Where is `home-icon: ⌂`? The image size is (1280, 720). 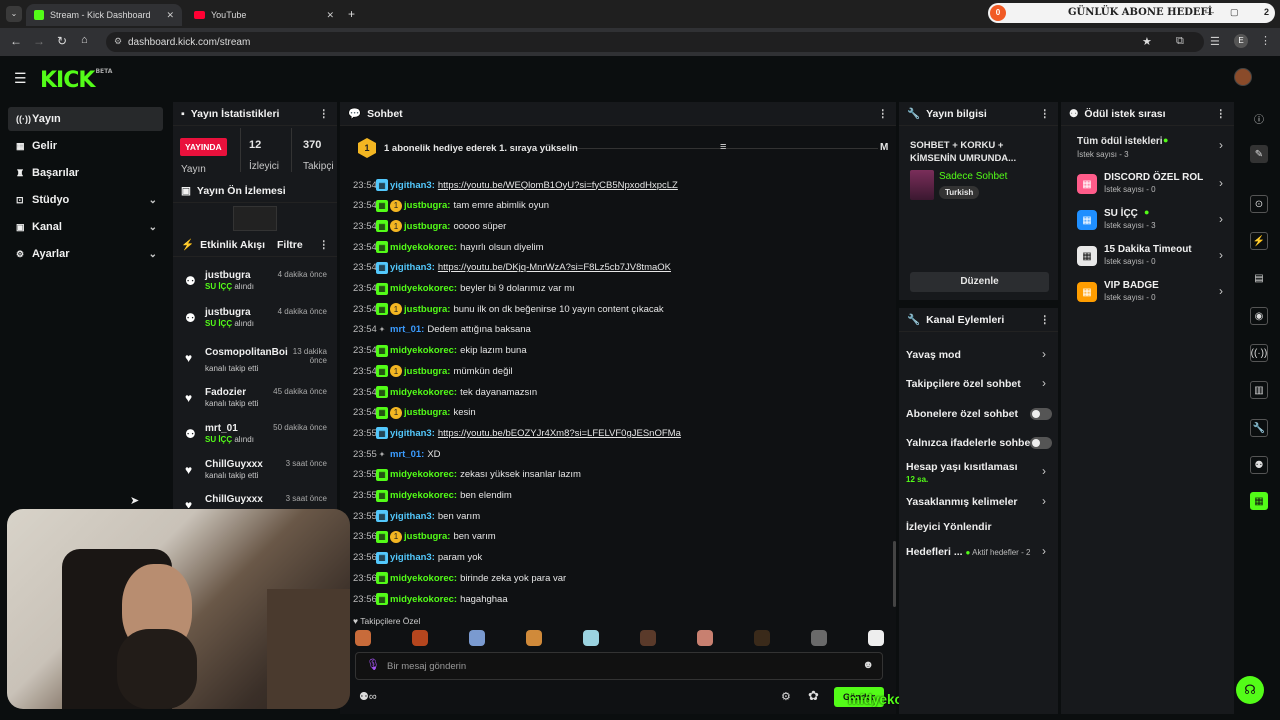
home-icon: ⌂ is located at coordinates (84, 40).